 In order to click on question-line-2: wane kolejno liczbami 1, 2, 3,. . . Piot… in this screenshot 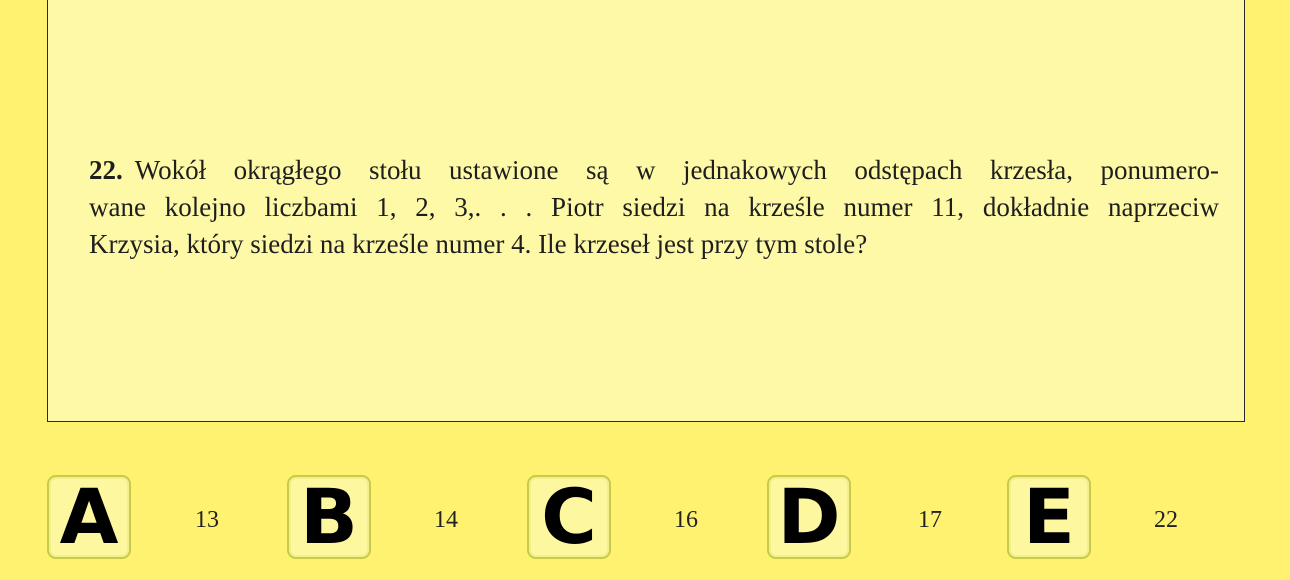, I will do `click(654, 207)`.